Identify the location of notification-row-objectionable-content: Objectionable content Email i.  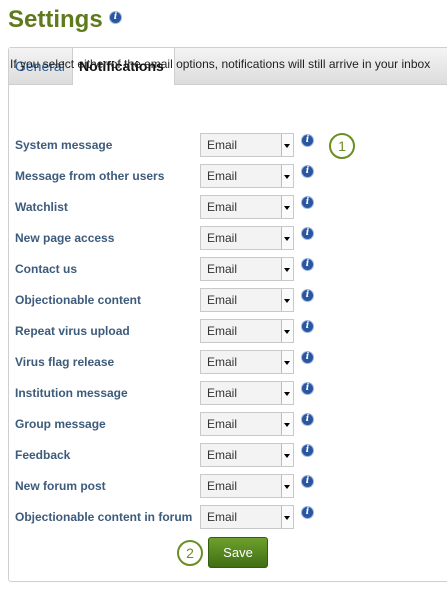
(180, 300).